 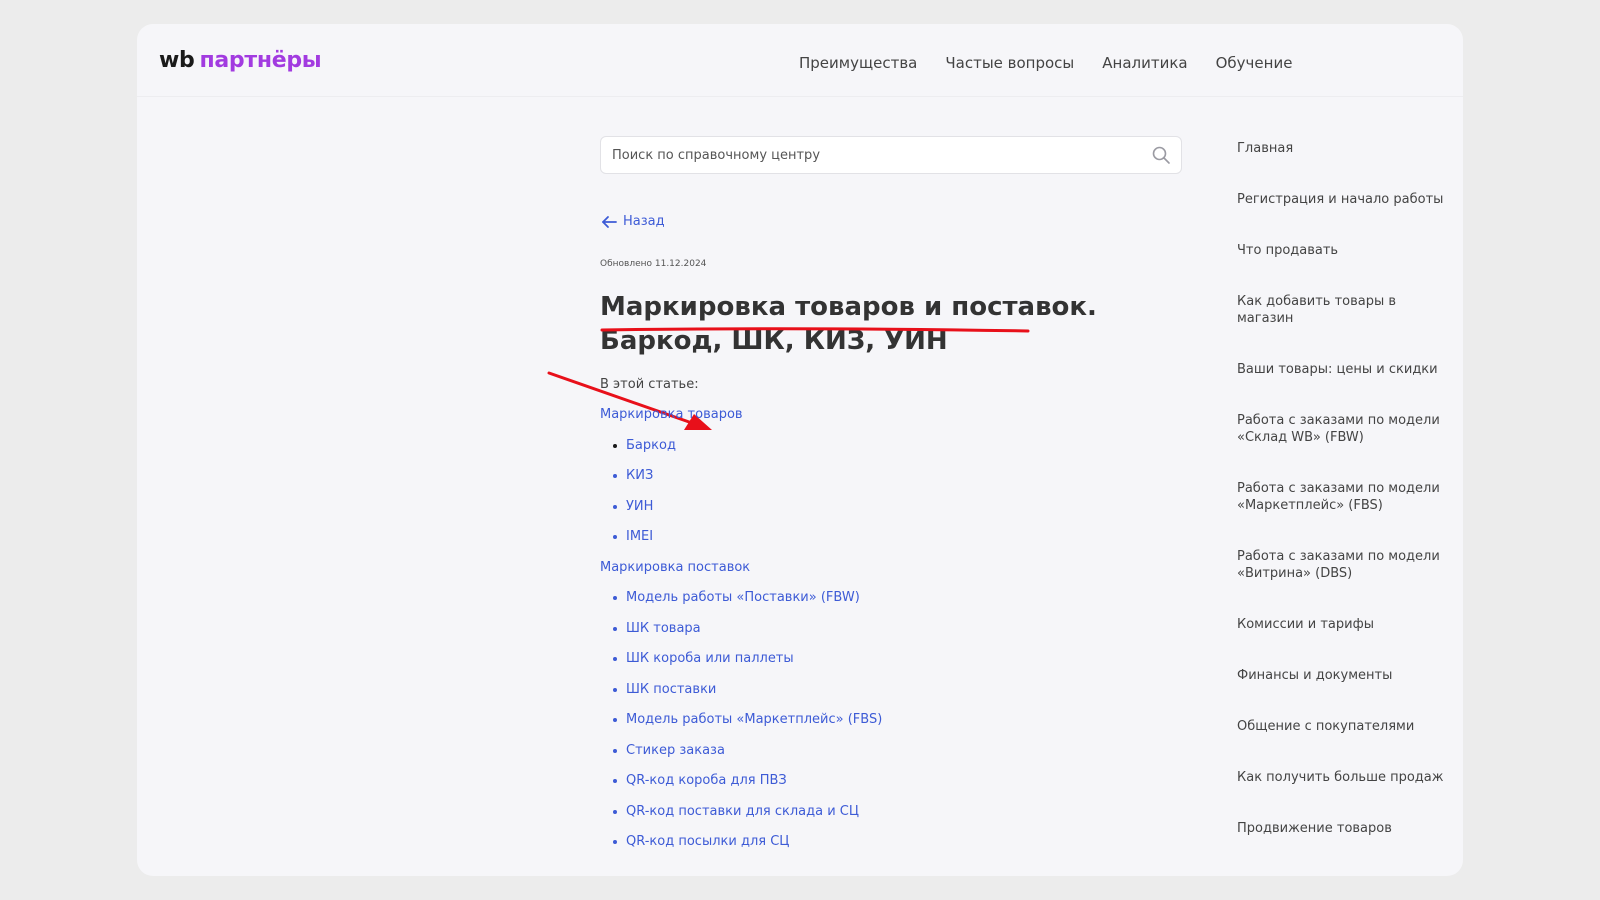 I want to click on toc-item: ШК товара, so click(x=741, y=634).